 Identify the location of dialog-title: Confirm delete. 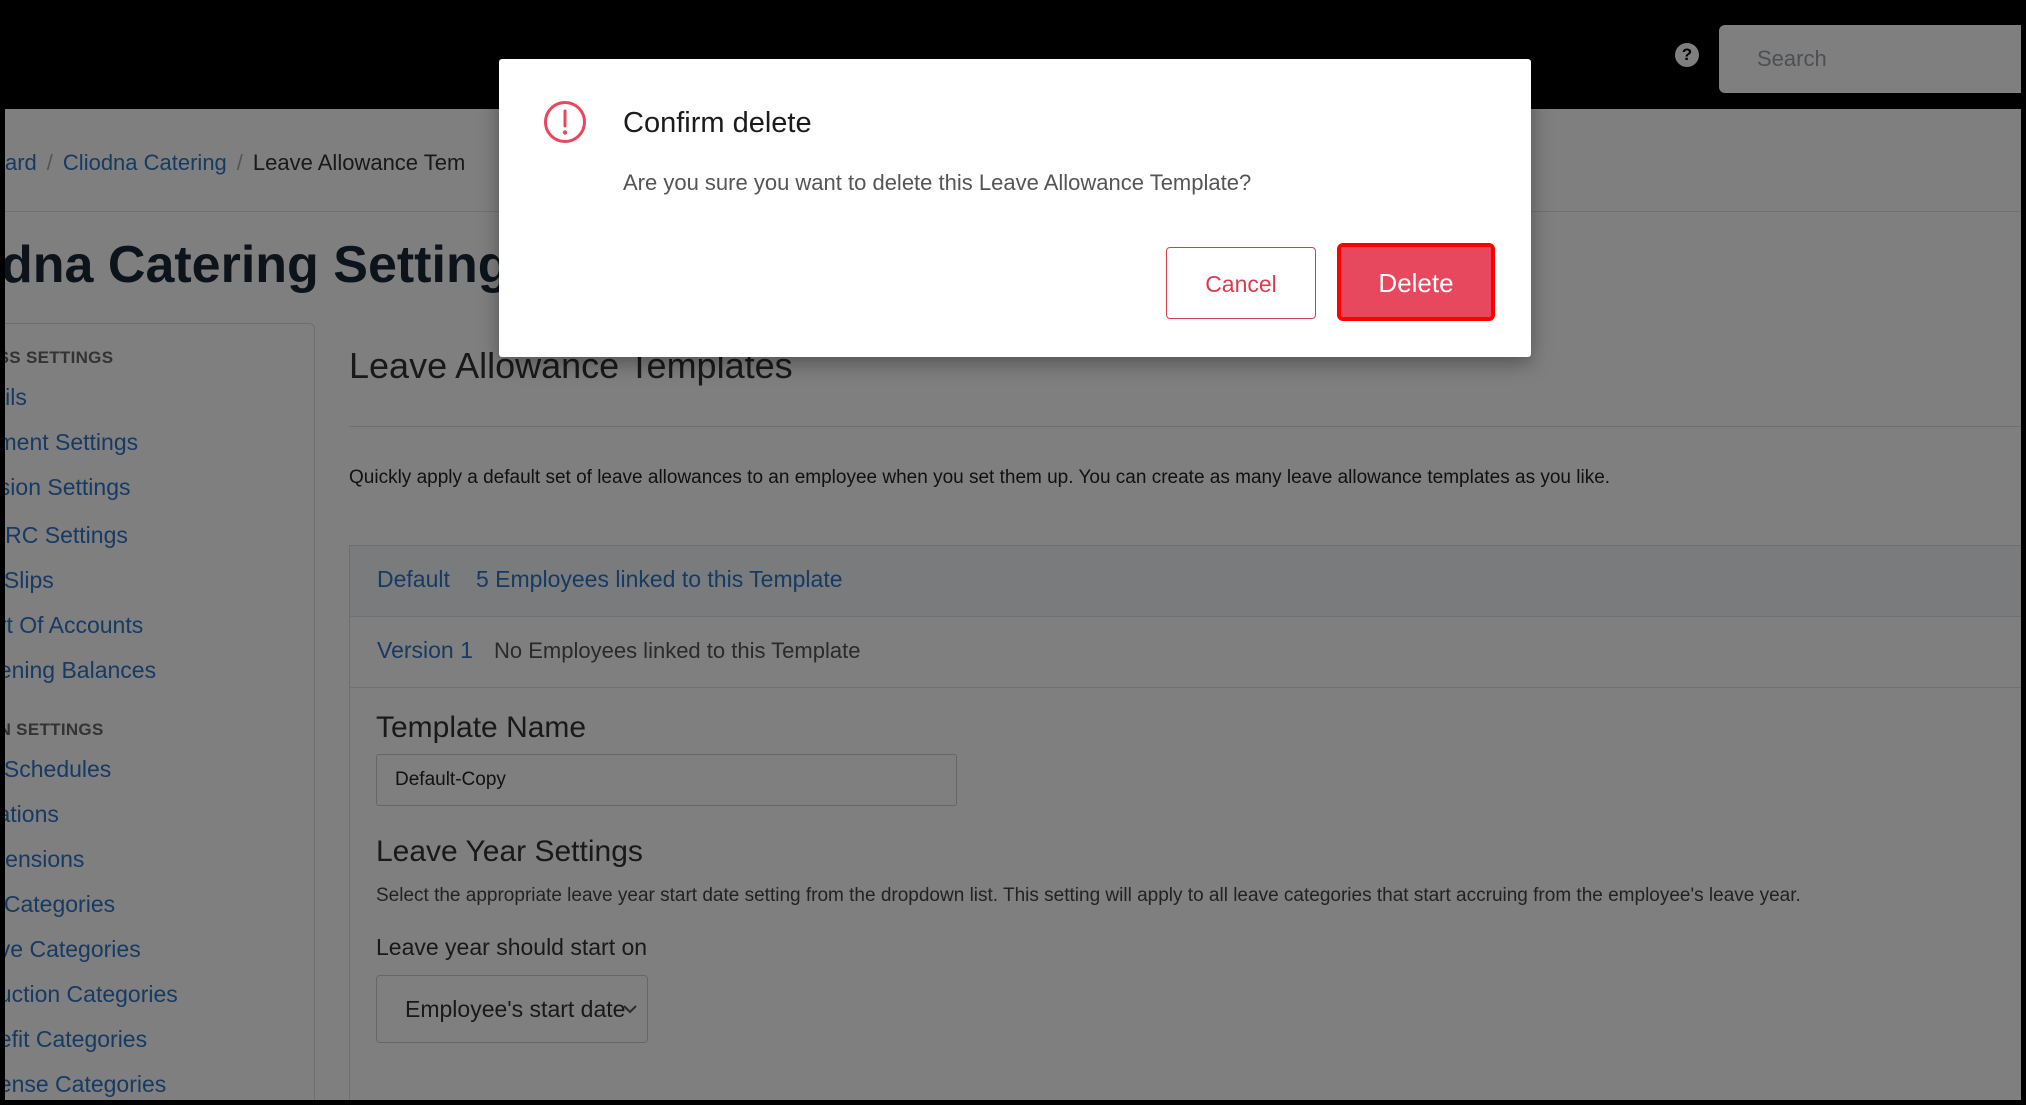
(717, 123).